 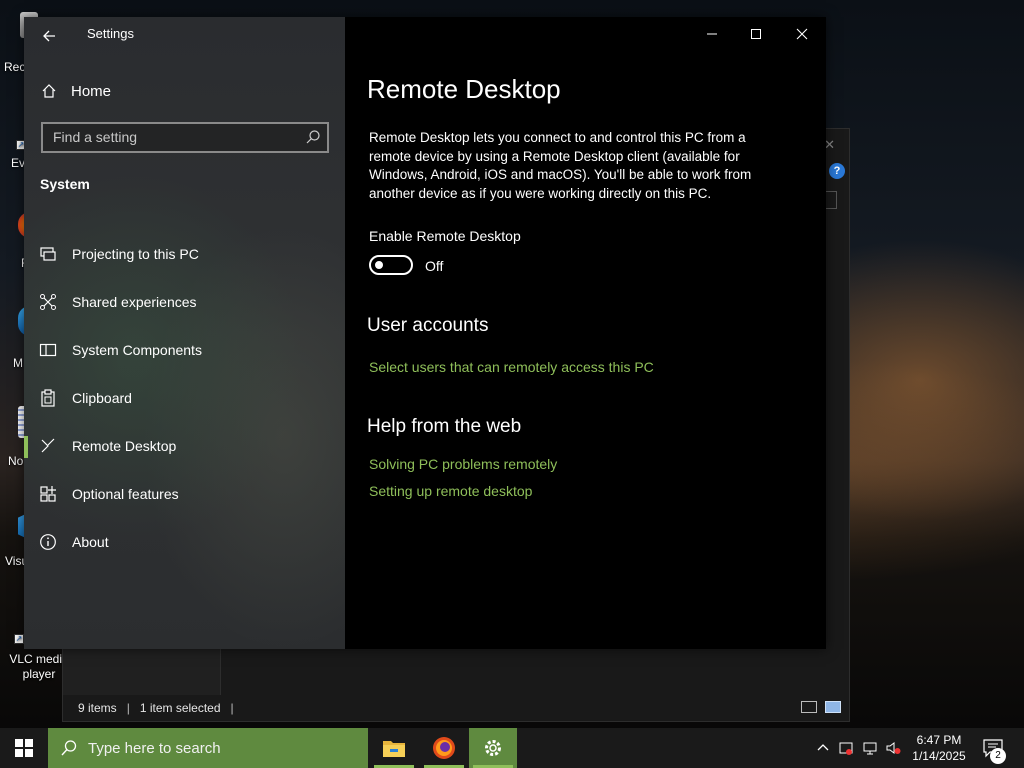 I want to click on optional-features-icon, so click(x=48, y=494).